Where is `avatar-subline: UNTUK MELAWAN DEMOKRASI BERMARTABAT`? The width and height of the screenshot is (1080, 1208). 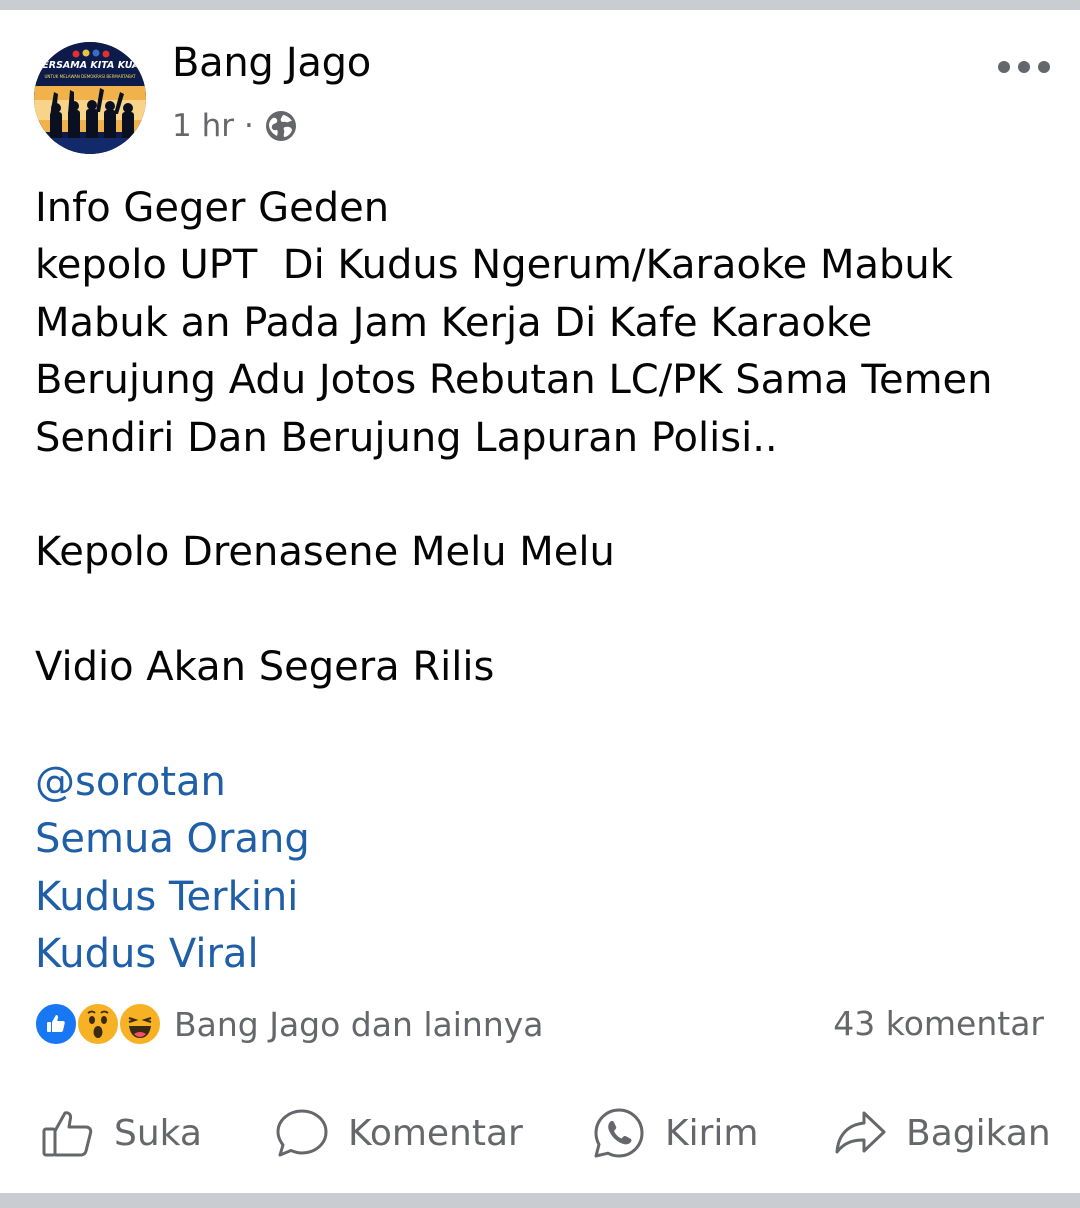 avatar-subline: UNTUK MELAWAN DEMOKRASI BERMARTABAT is located at coordinates (90, 76).